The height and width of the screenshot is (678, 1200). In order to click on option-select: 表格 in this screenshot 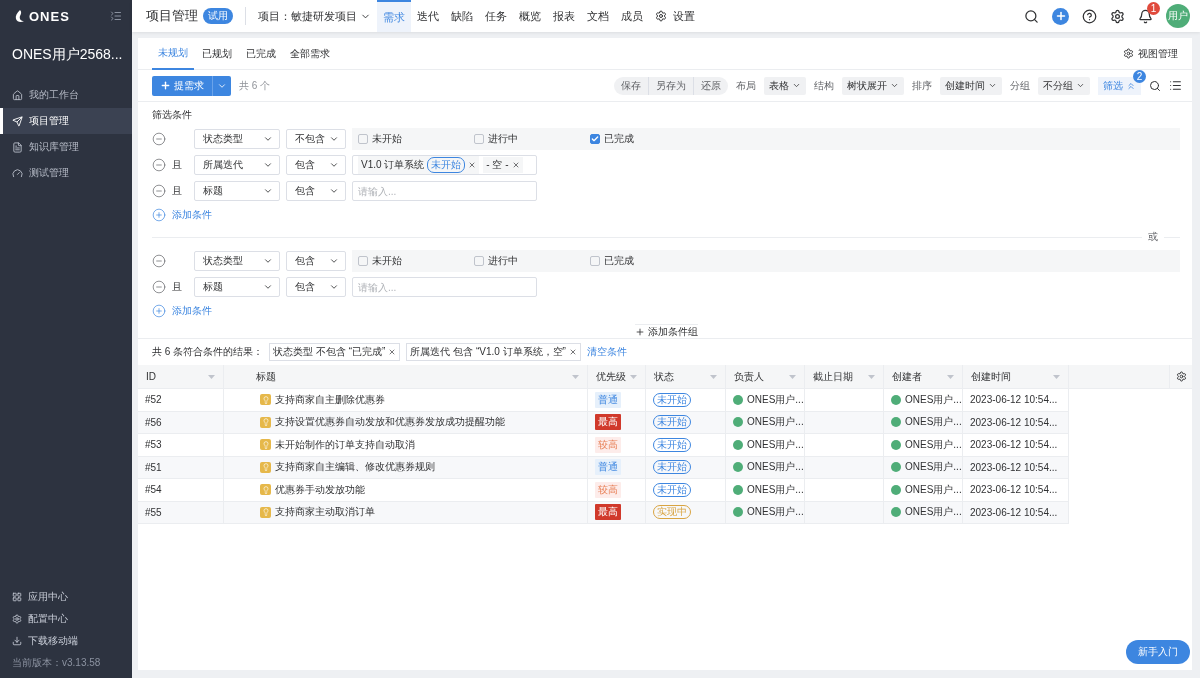, I will do `click(785, 85)`.